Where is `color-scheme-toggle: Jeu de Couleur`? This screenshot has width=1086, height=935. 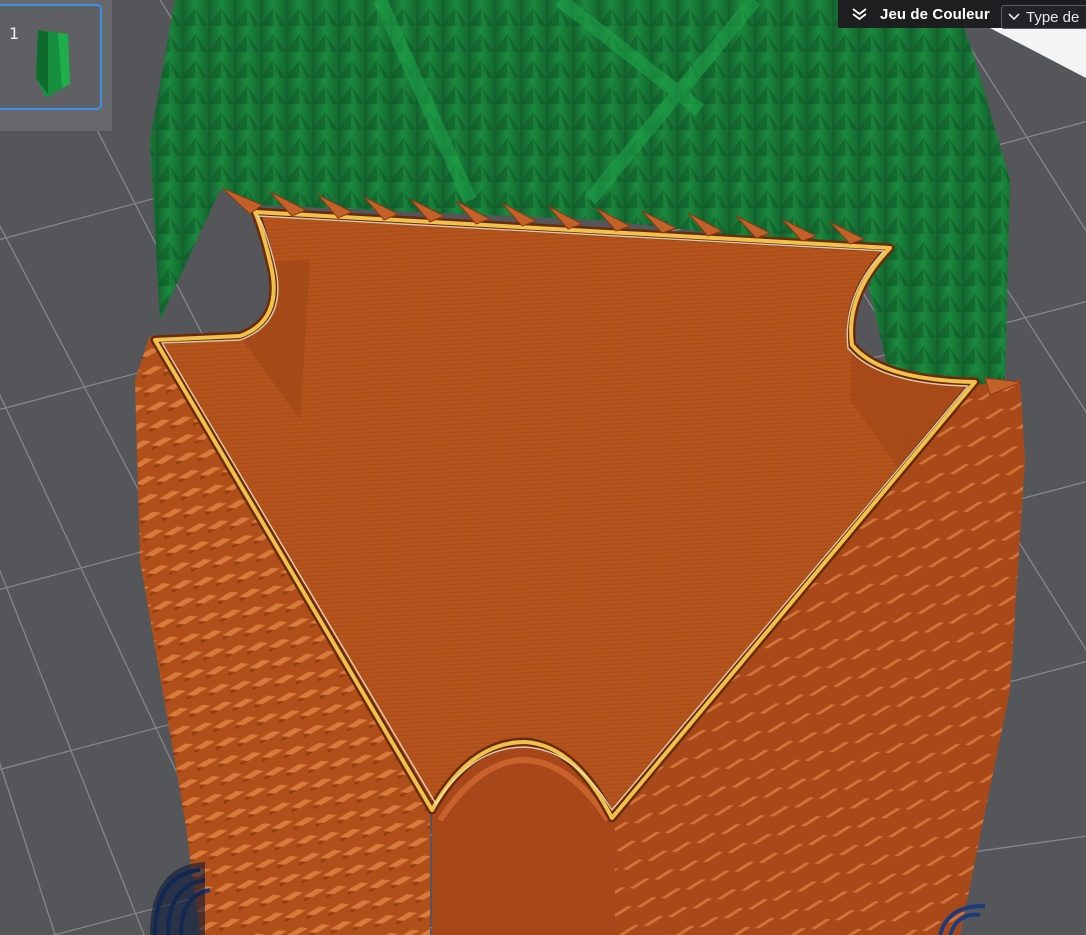 color-scheme-toggle: Jeu de Couleur is located at coordinates (914, 14).